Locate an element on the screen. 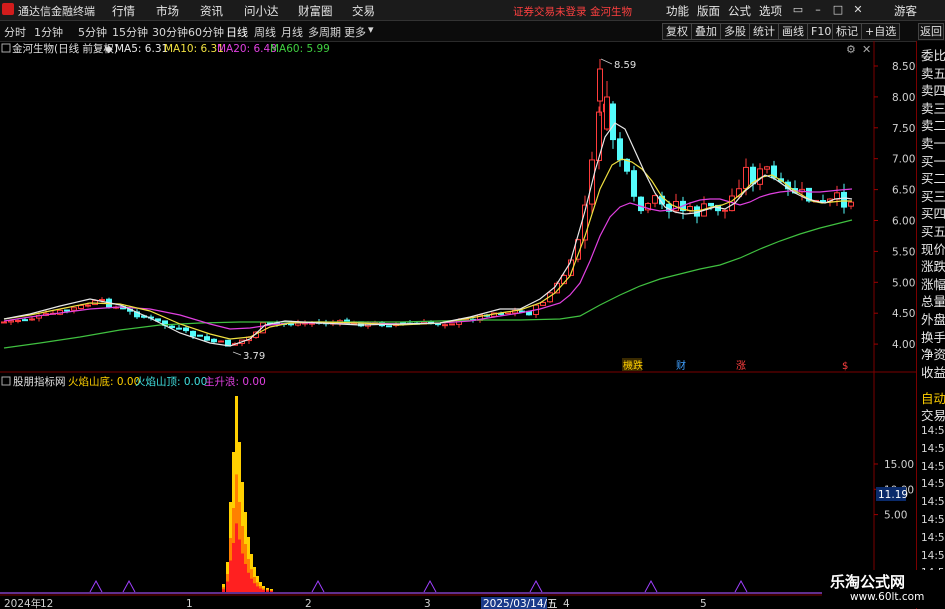 The width and height of the screenshot is (945, 609). period-15min: 15分钟 is located at coordinates (130, 32).